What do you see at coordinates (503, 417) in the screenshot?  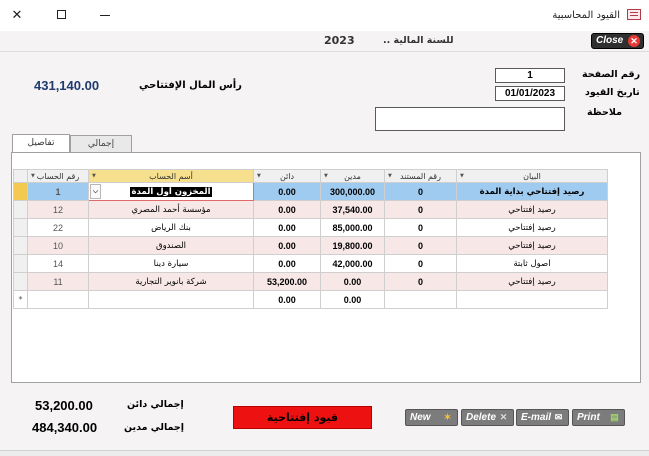 I see `delete-x-icon: ✕` at bounding box center [503, 417].